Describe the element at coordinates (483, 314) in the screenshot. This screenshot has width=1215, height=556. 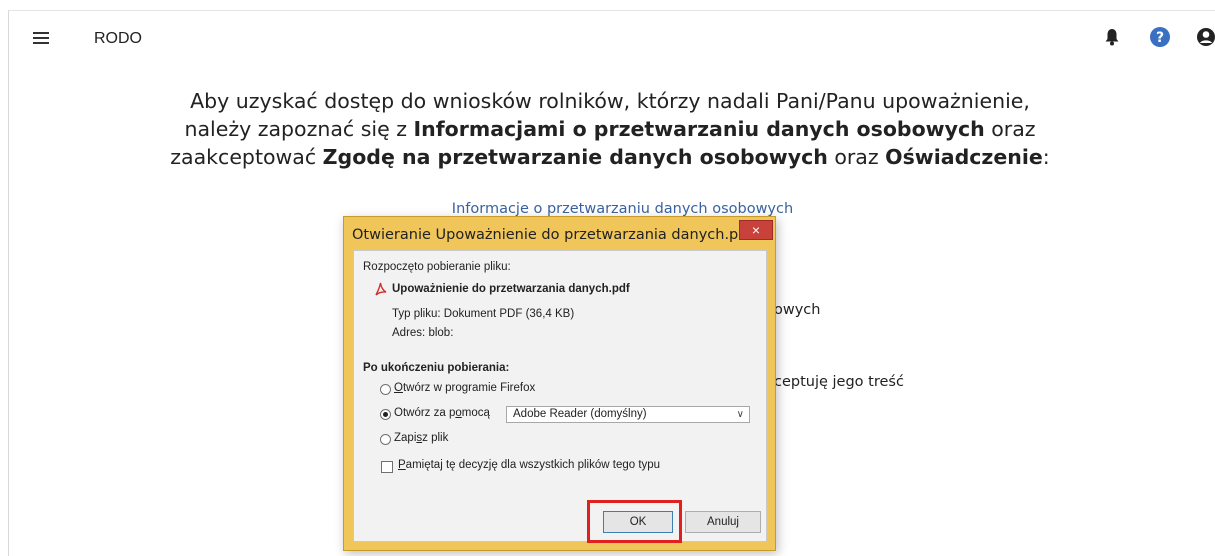
I see `file-type: Typ pliku: Dokument PDF (36,4 KB)` at that location.